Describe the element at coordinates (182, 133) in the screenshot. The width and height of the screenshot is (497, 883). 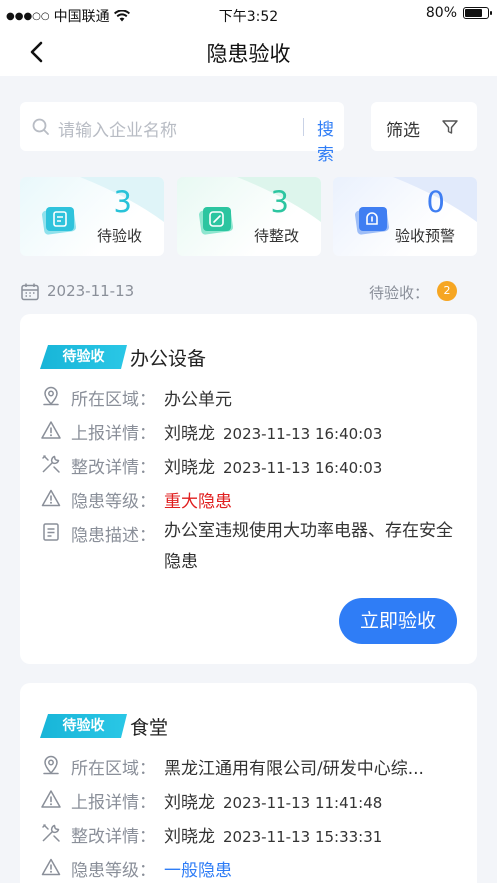
I see `search-box: 请输入企业名称 搜索` at that location.